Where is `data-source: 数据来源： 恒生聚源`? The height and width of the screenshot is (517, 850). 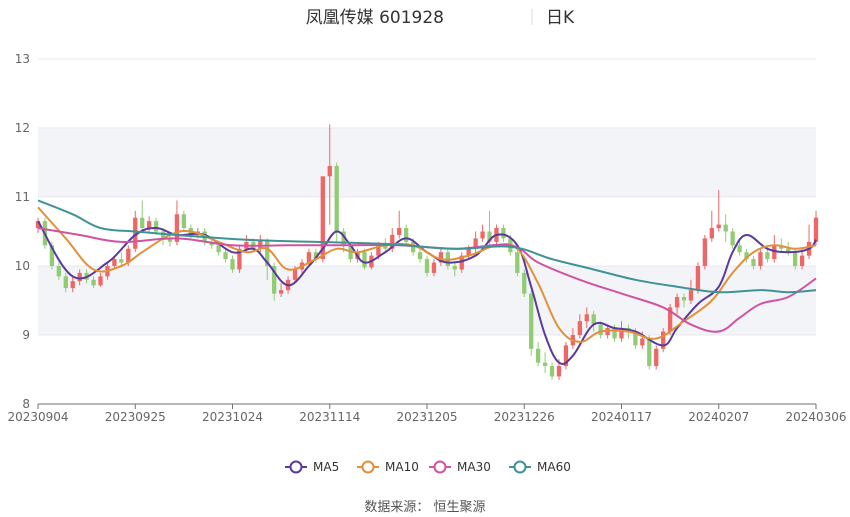 data-source: 数据来源： 恒生聚源 is located at coordinates (424, 507).